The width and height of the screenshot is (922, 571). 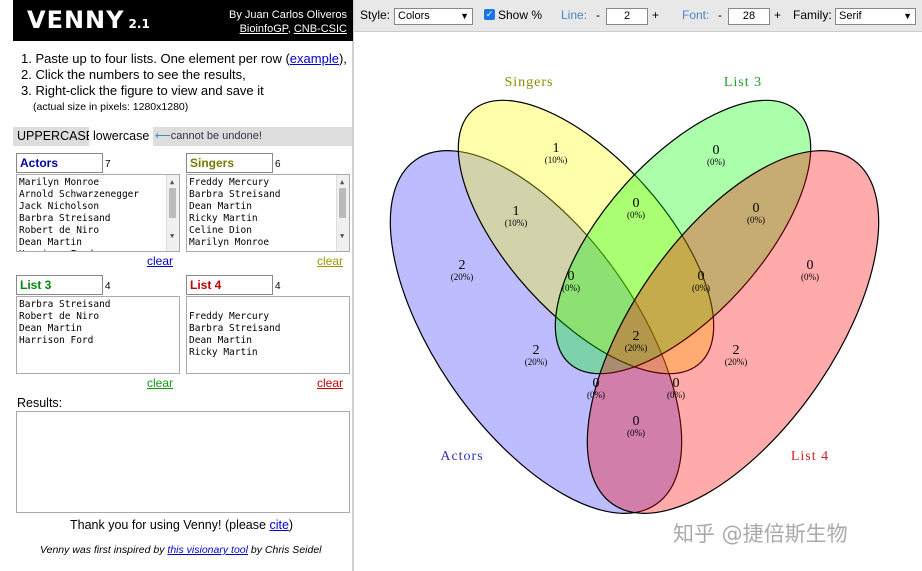 I want to click on list-item: Celine Dion, so click(x=220, y=230).